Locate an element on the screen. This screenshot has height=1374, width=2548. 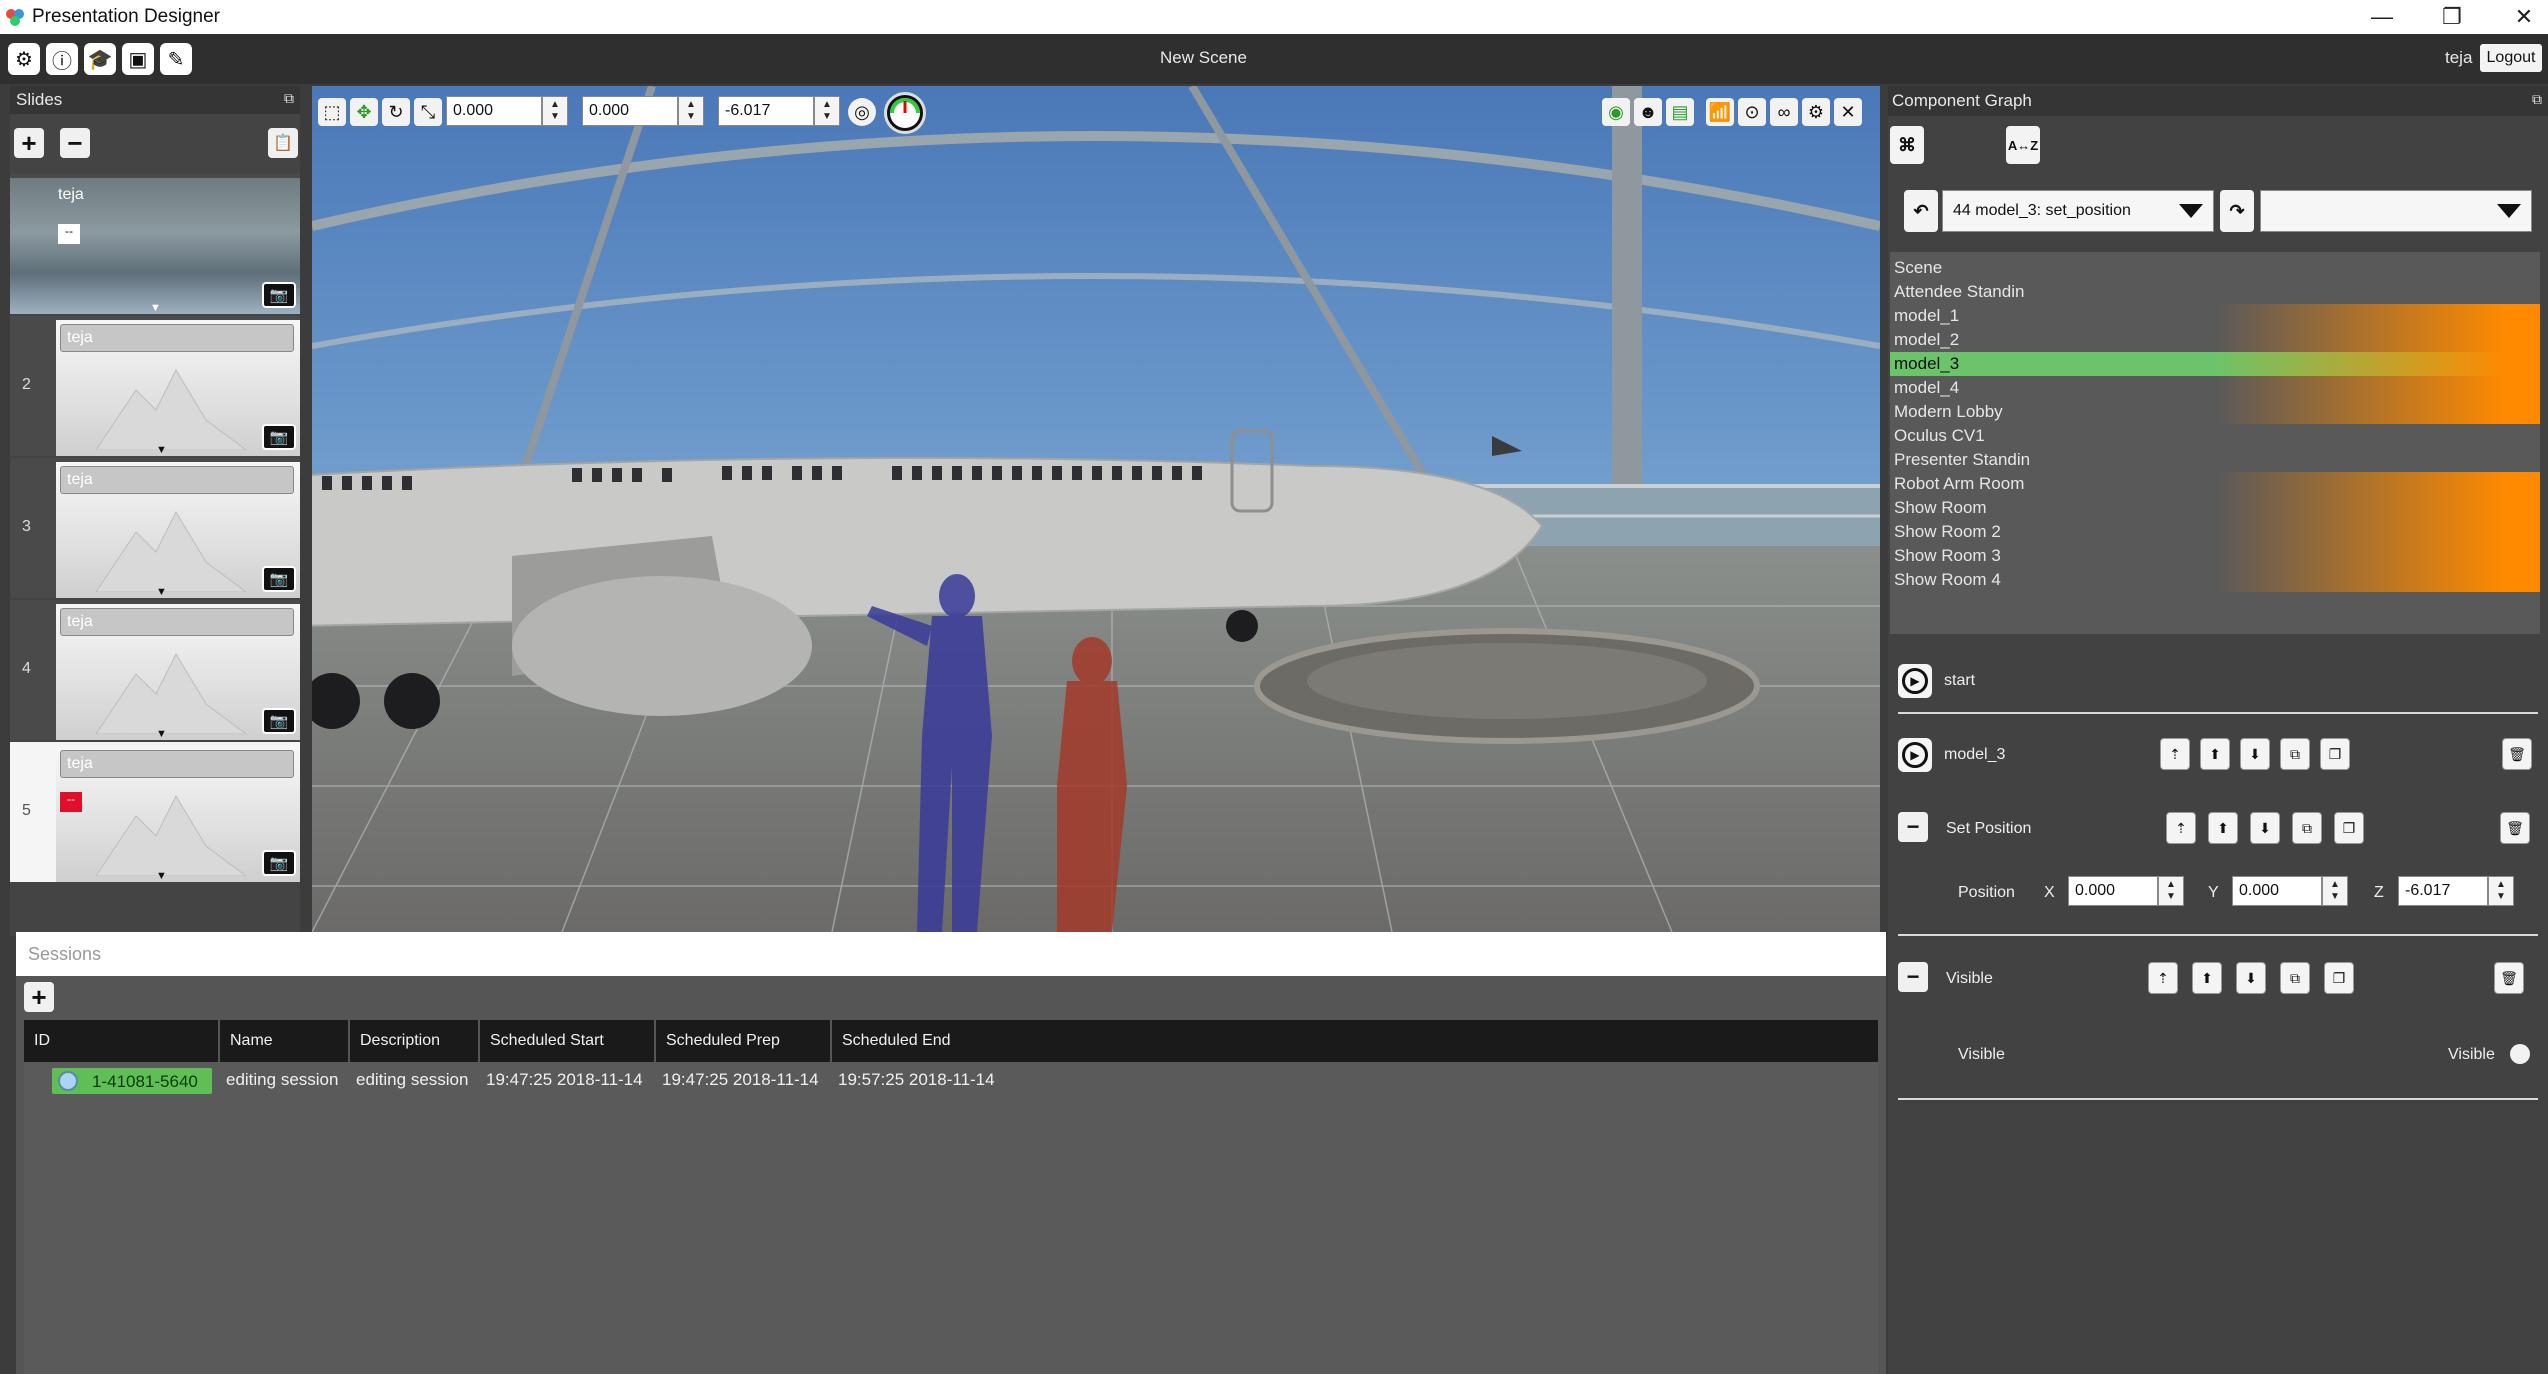
position-z-input: -6.017 is located at coordinates (2443, 891).